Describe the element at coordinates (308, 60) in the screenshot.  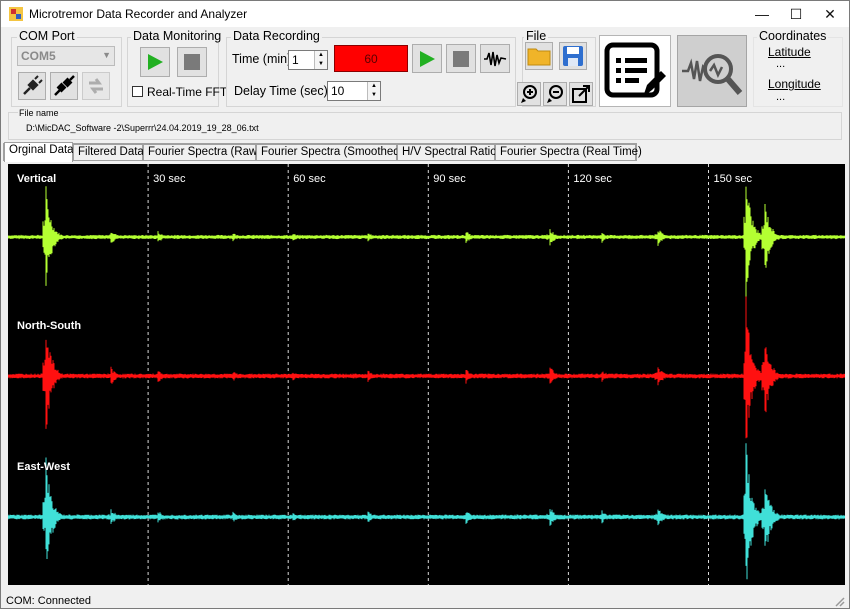
I see `time-input: 1 ▲ ▼` at that location.